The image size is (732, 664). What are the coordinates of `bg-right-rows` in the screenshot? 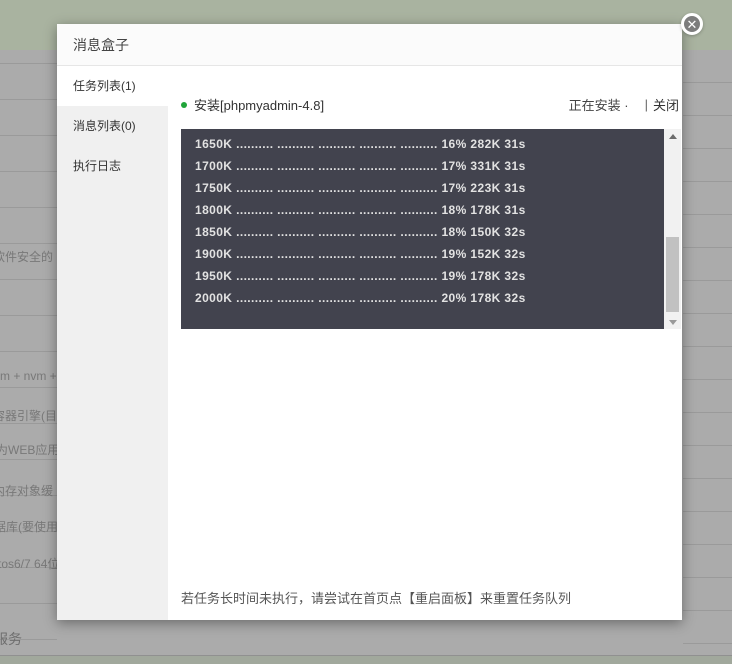 It's located at (707, 337).